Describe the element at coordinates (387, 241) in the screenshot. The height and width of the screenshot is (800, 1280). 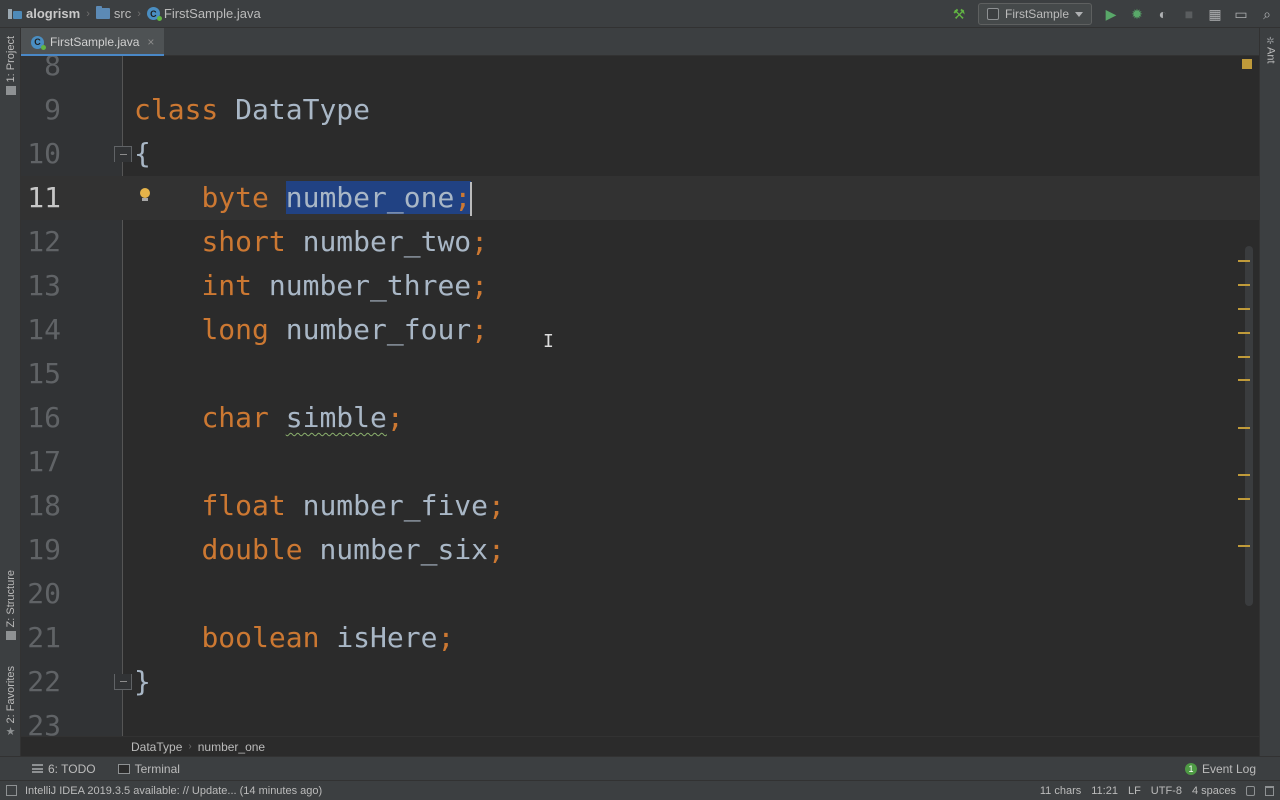
I see `code-identifier: number_two` at that location.